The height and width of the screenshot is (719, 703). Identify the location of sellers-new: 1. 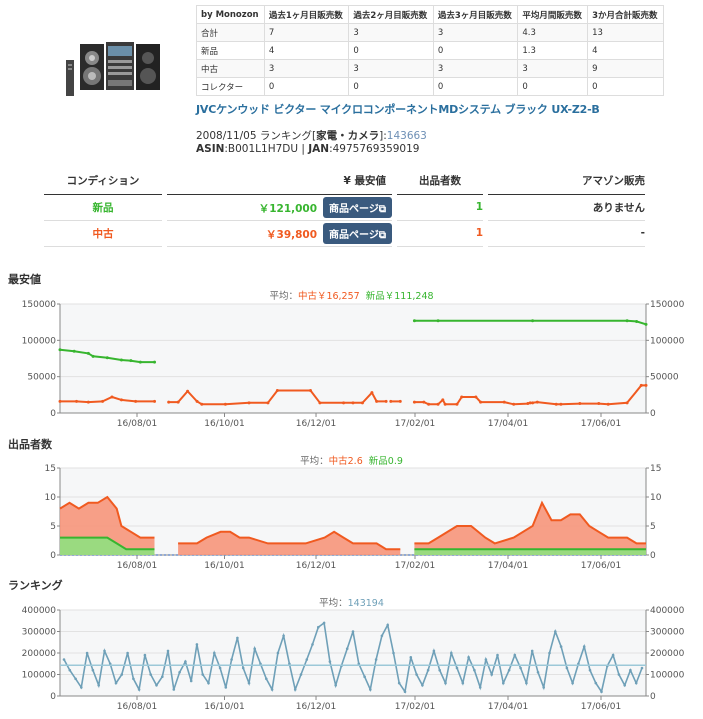
(440, 207).